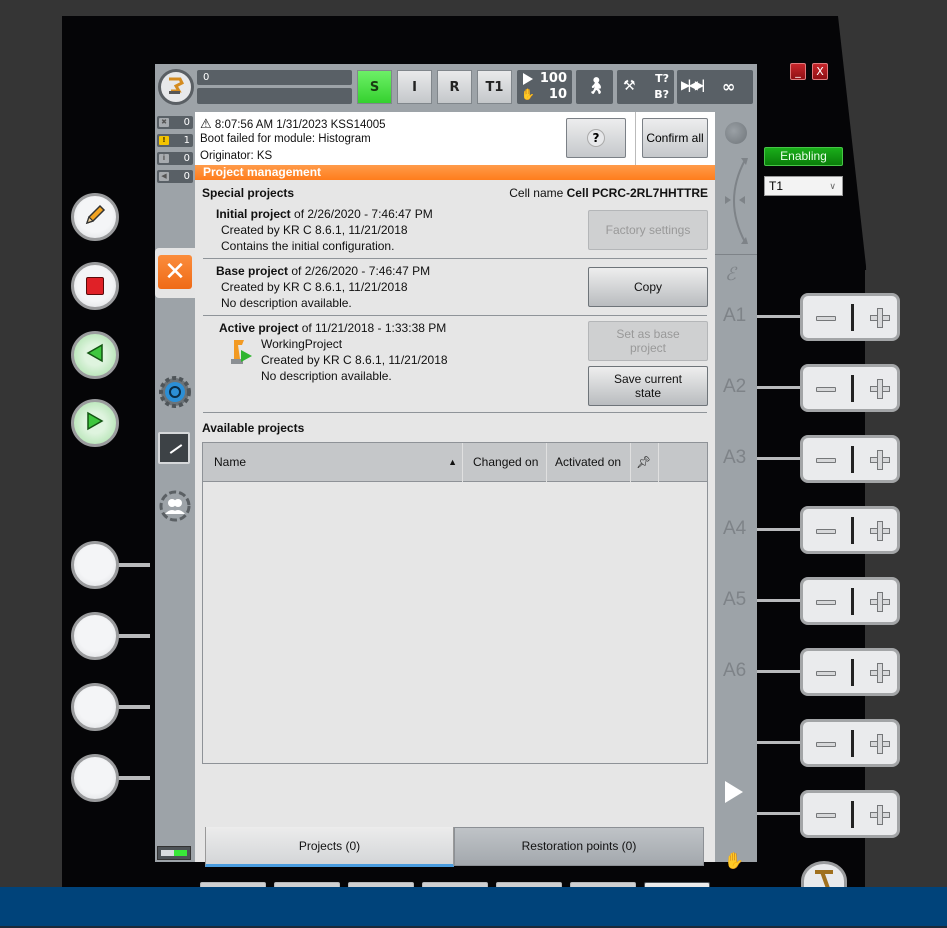 Image resolution: width=947 pixels, height=928 pixels. What do you see at coordinates (164, 140) in the screenshot?
I see `warning-icon: !` at bounding box center [164, 140].